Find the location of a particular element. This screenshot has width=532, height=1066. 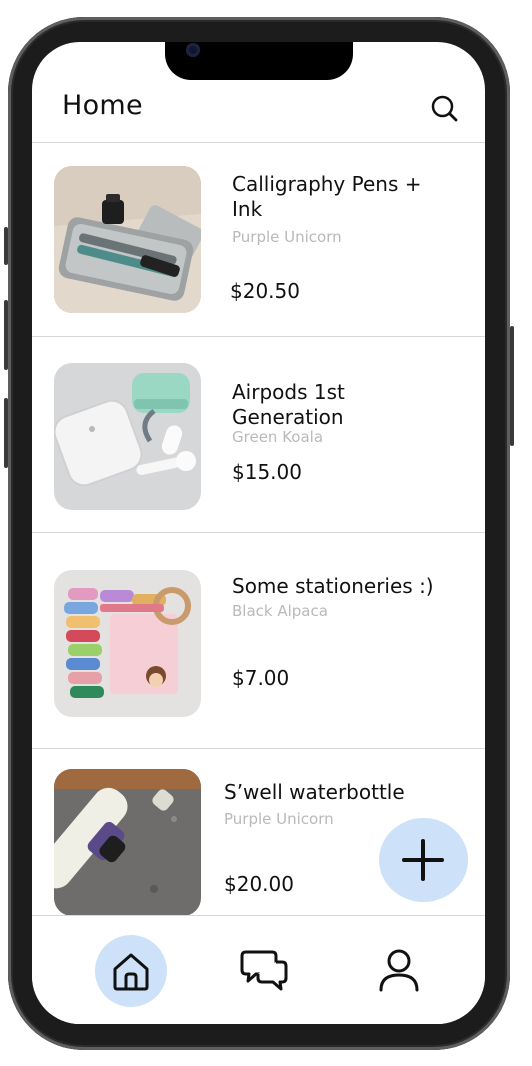

listing-title: Calligraphy Pens + Ink is located at coordinates (327, 196).